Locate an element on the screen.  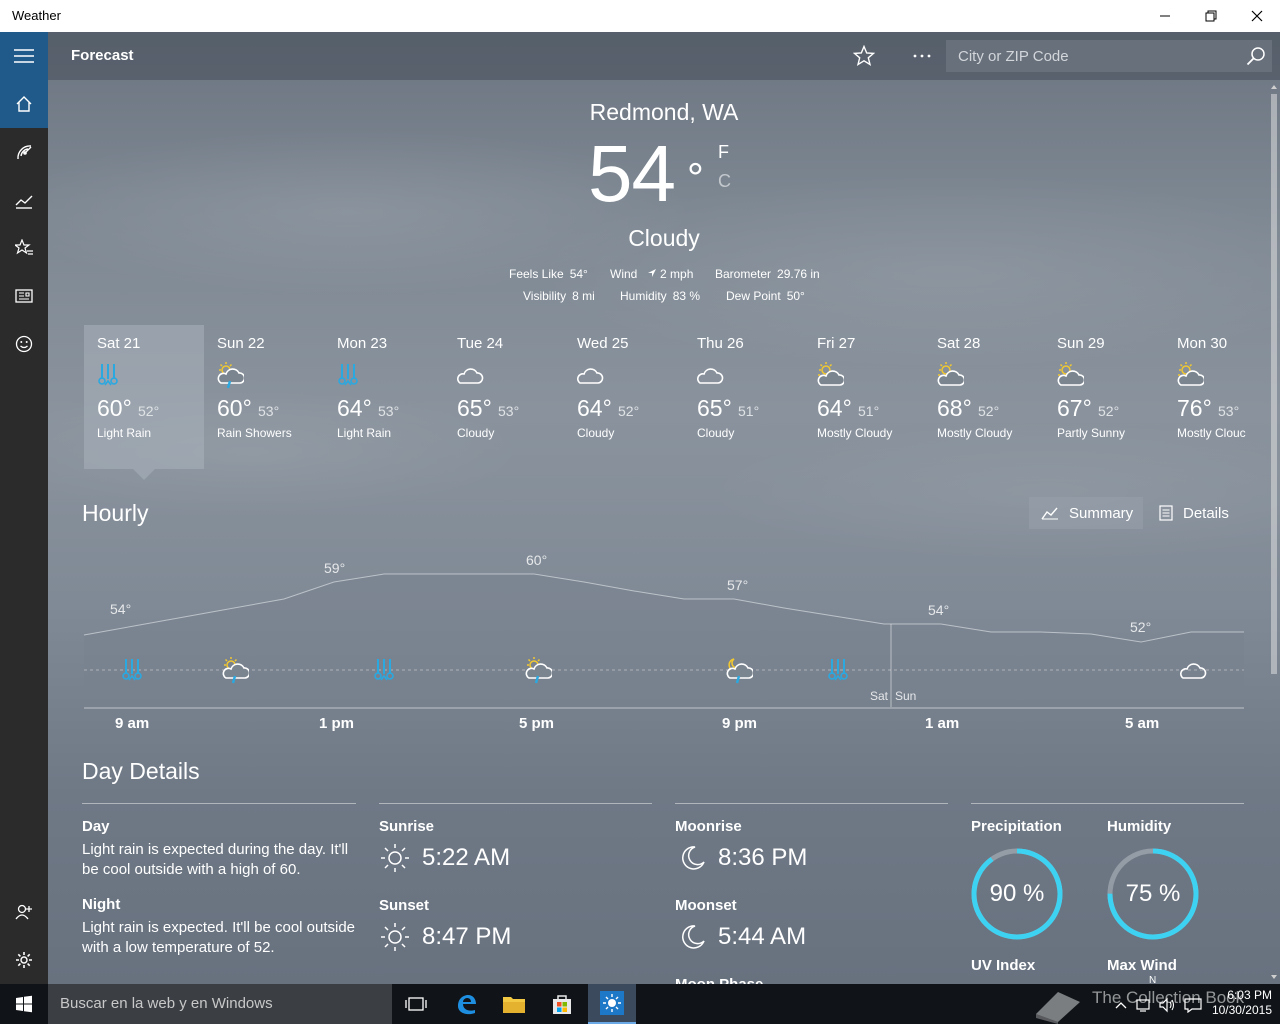
day-high: 65° is located at coordinates (474, 408).